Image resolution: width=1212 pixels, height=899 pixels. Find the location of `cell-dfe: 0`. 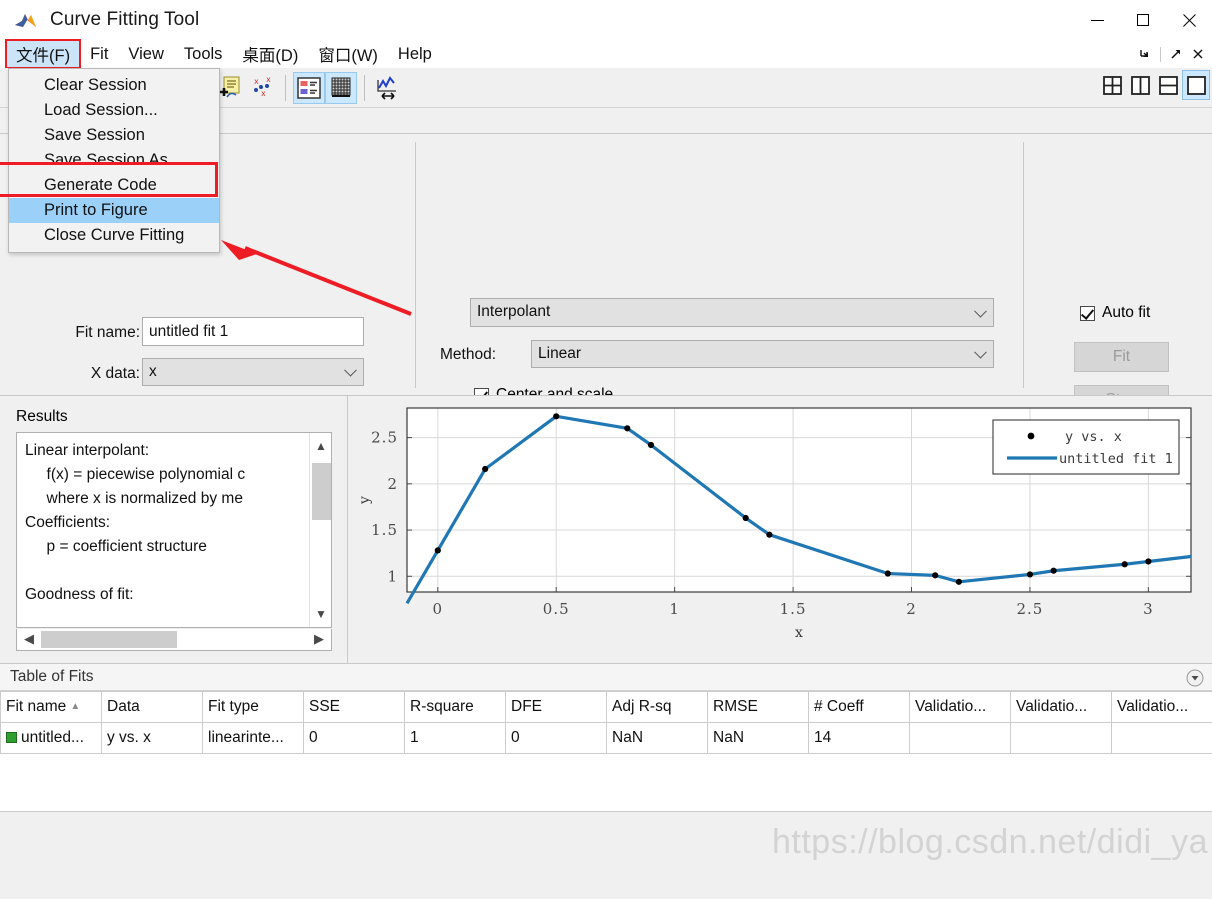

cell-dfe: 0 is located at coordinates (556, 738).